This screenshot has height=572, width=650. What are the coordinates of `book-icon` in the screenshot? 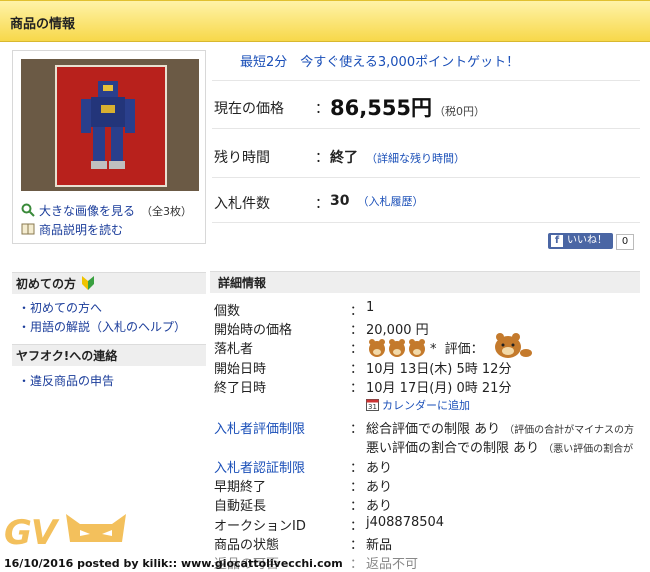 It's located at (28, 229).